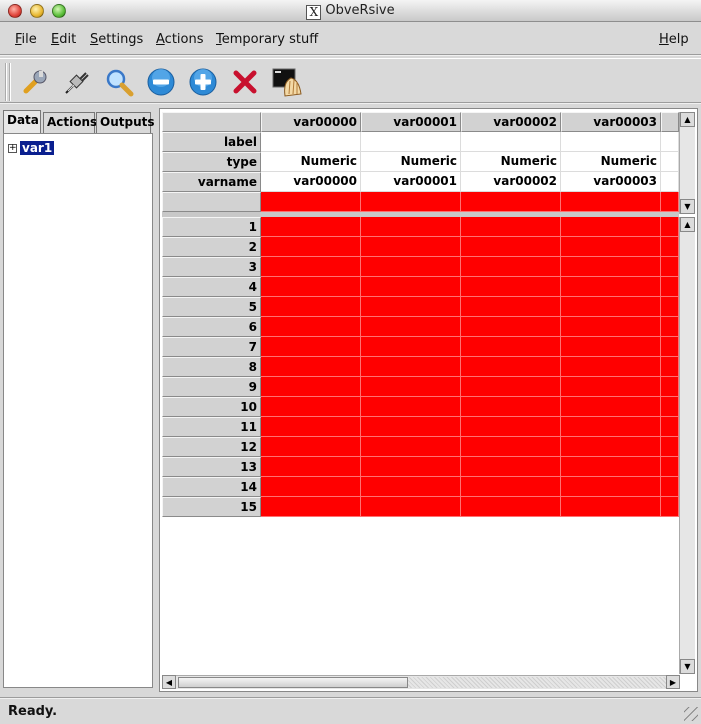 The height and width of the screenshot is (724, 701). What do you see at coordinates (267, 39) in the screenshot?
I see `menu-temporary-stuff: Temporary stuff` at bounding box center [267, 39].